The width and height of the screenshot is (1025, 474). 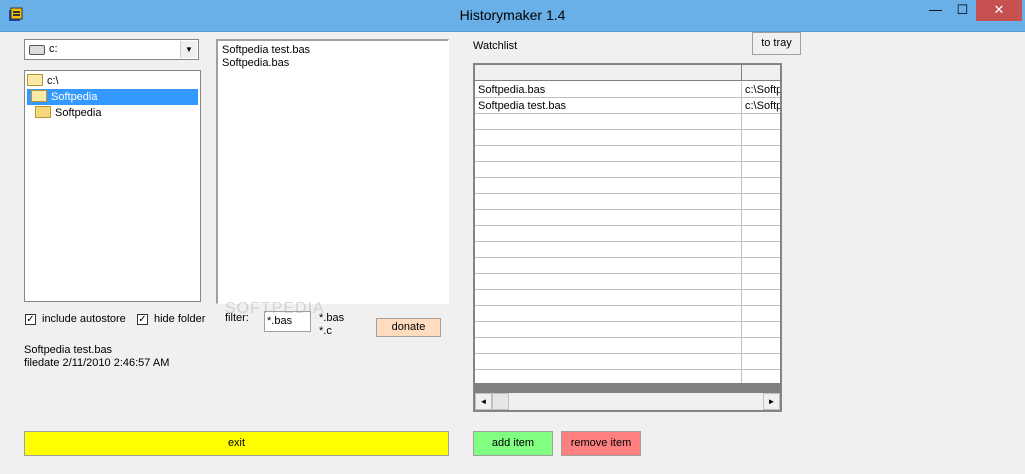 What do you see at coordinates (112, 97) in the screenshot?
I see `directory-item-selected: Softpedia` at bounding box center [112, 97].